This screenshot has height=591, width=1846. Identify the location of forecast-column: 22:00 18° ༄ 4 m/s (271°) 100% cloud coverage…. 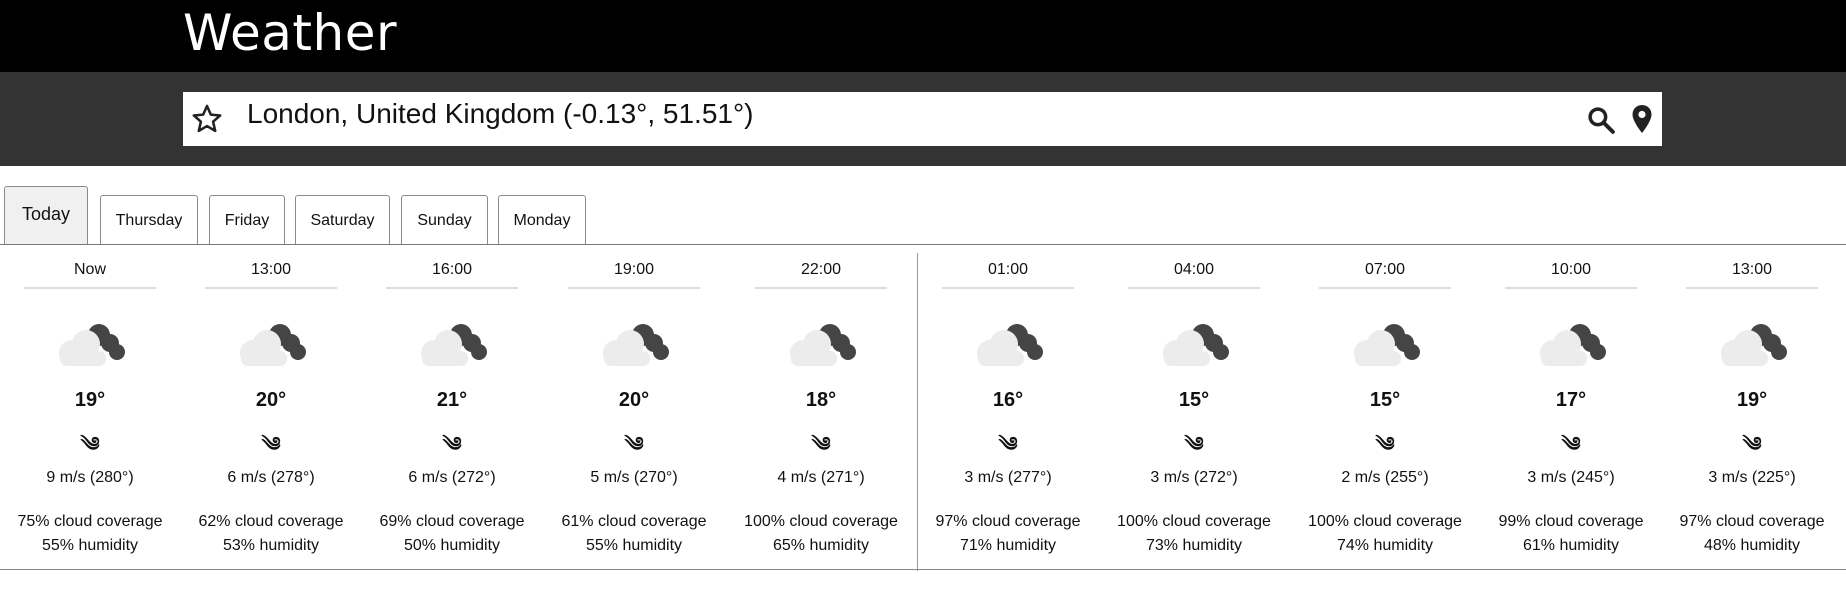
(821, 411).